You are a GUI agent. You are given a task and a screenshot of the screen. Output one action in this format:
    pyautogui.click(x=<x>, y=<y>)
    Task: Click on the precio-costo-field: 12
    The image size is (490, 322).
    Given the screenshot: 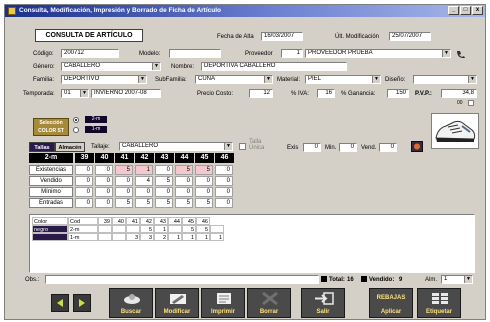 What is the action you would take?
    pyautogui.click(x=261, y=93)
    